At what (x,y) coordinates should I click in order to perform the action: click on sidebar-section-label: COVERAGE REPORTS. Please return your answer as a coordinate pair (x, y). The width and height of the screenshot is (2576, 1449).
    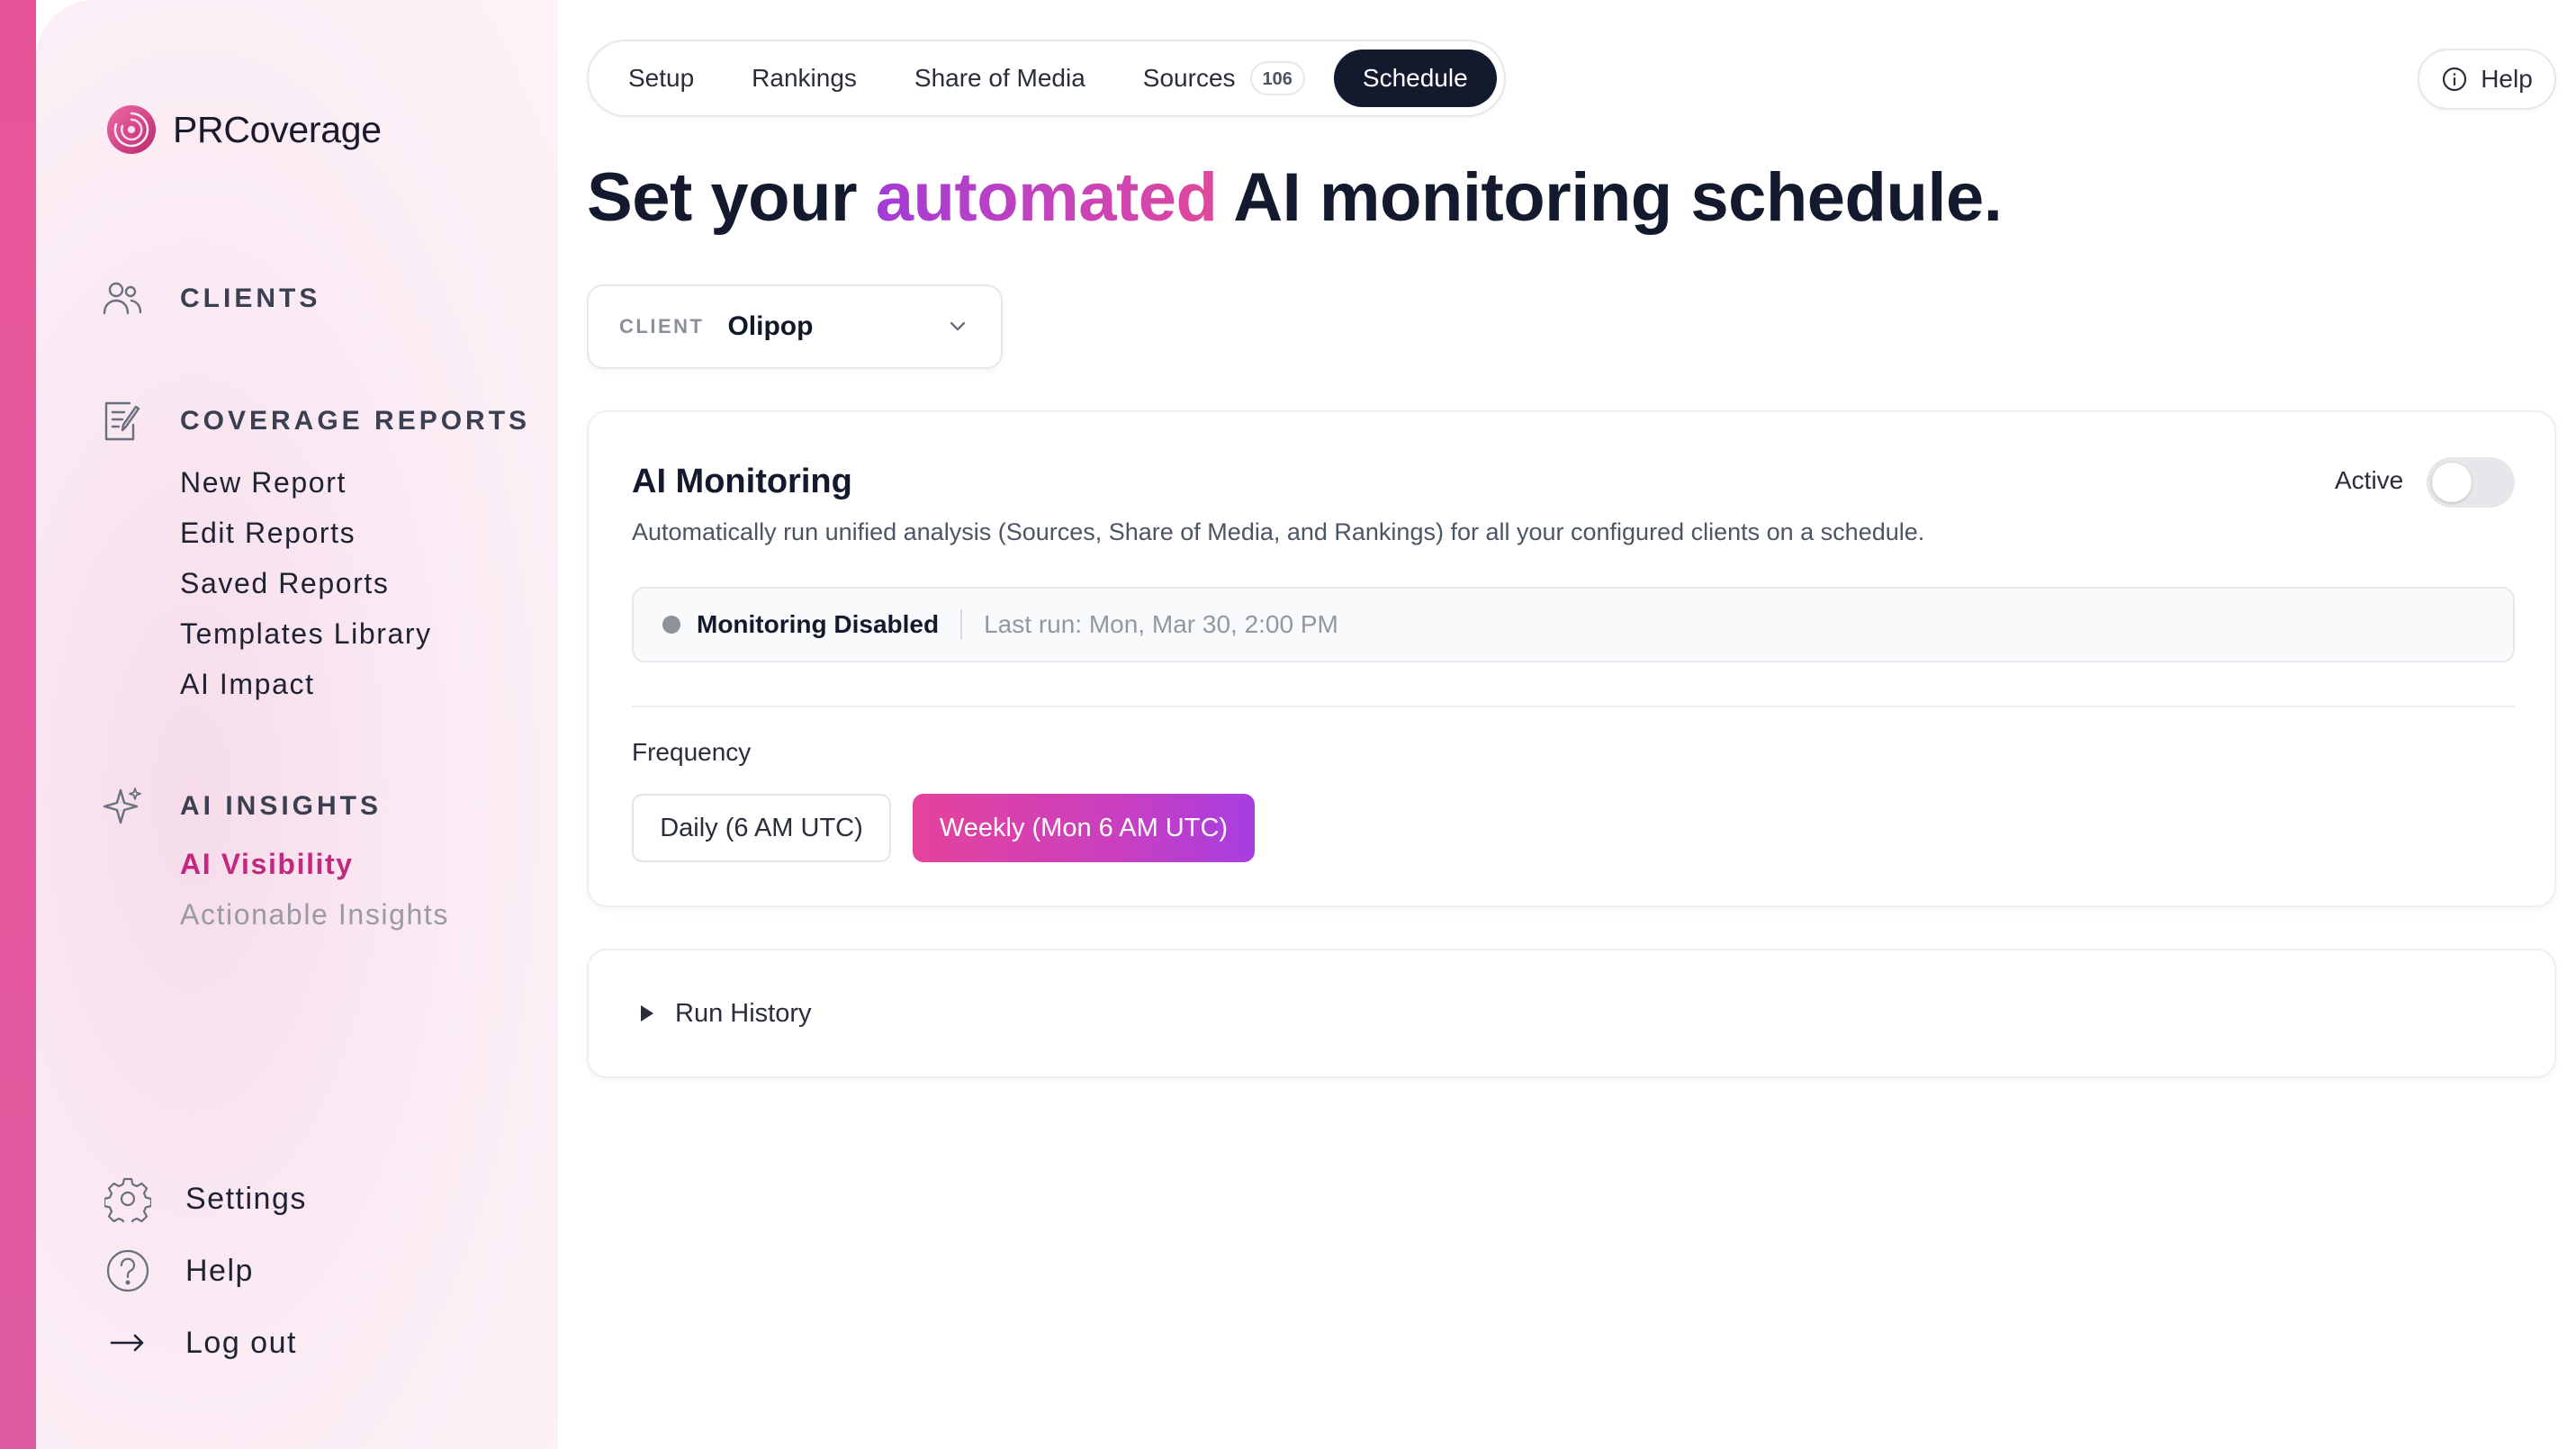
    Looking at the image, I should click on (355, 421).